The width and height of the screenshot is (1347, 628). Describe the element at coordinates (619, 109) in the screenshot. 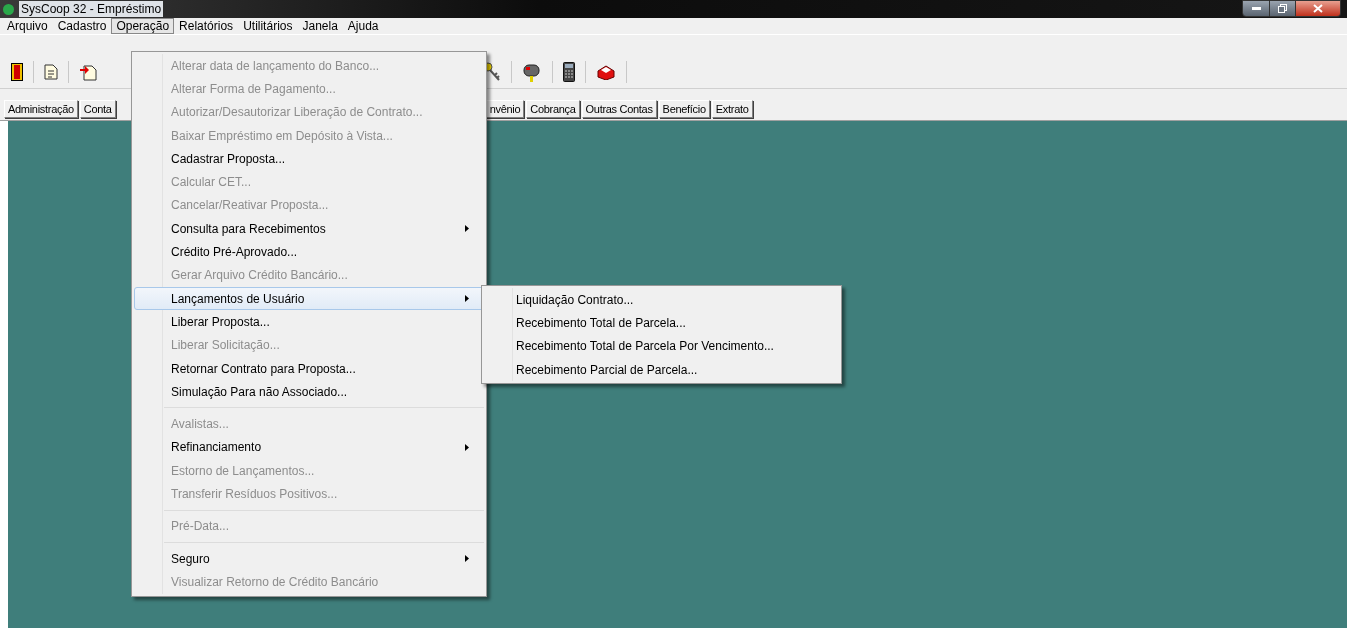

I see `tab: Outras Contas` at that location.